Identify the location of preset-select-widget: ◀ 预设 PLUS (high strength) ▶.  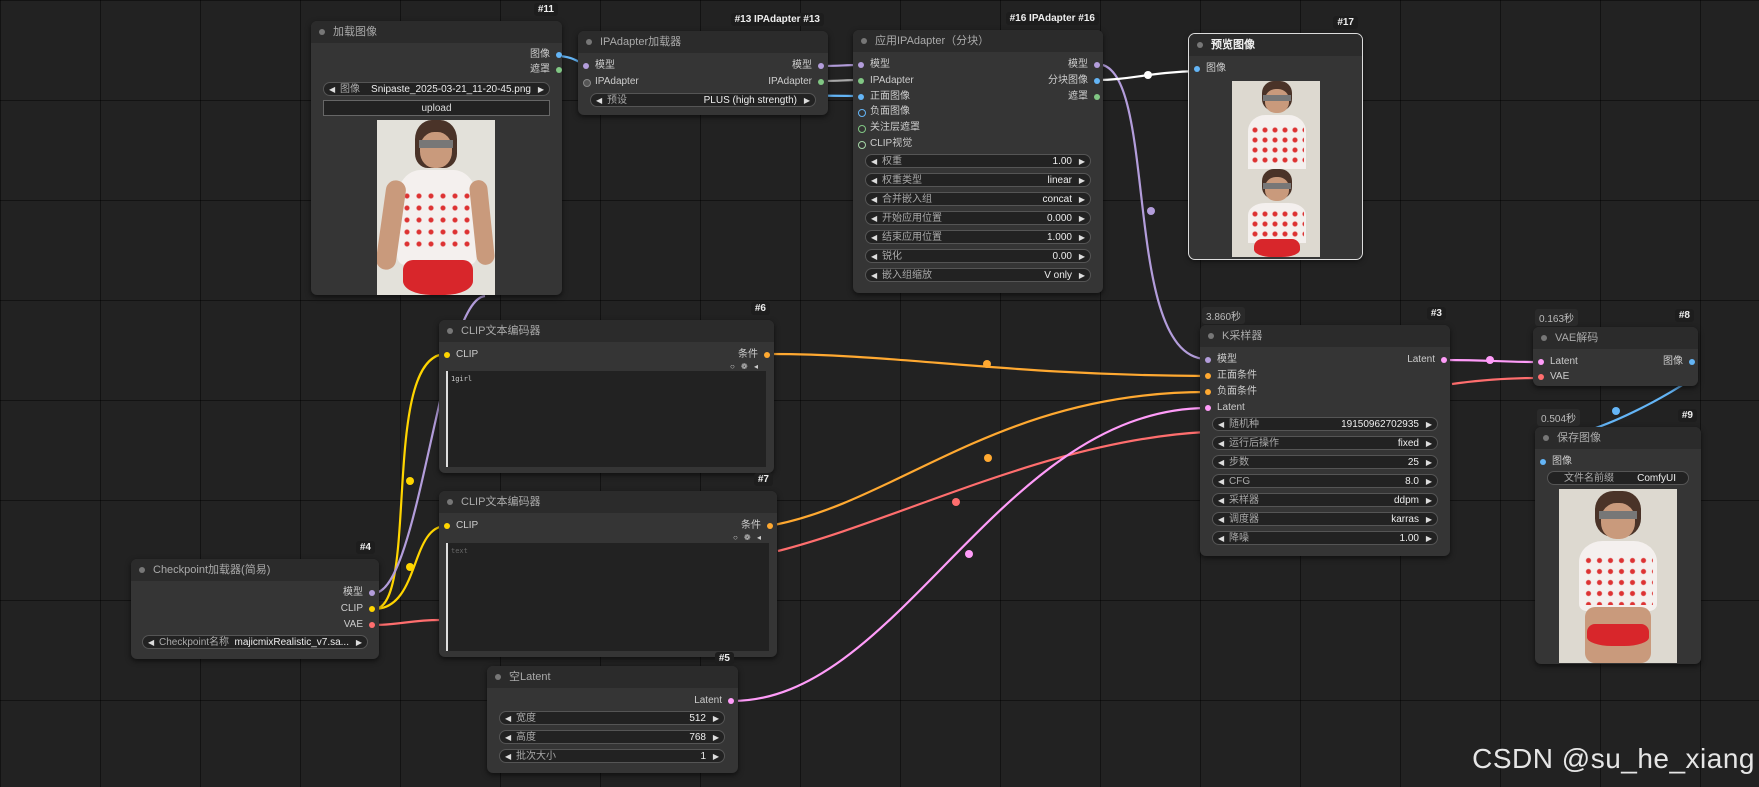
(703, 100).